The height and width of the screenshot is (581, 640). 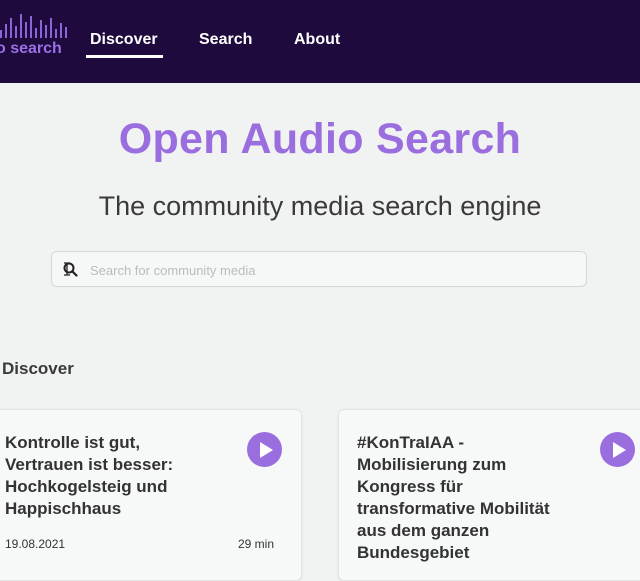 What do you see at coordinates (67, 269) in the screenshot?
I see `text-cursor-icon` at bounding box center [67, 269].